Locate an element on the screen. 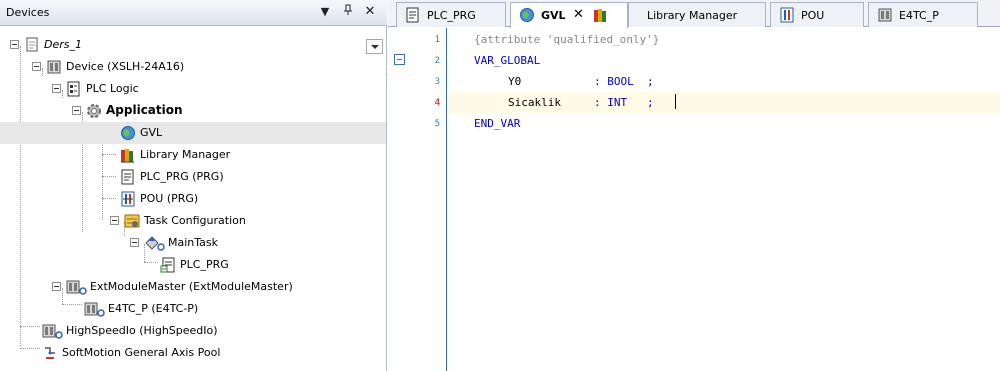  tree-item-maintask-plc-prg: PLC_PRG is located at coordinates (193, 265).